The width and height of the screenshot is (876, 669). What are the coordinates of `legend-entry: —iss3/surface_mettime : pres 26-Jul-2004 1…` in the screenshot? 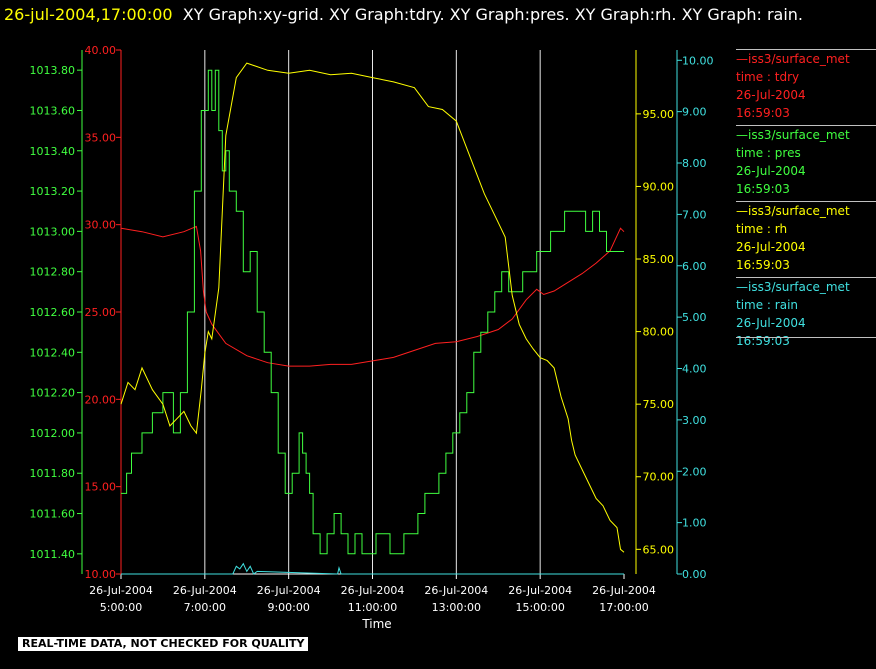 It's located at (806, 161).